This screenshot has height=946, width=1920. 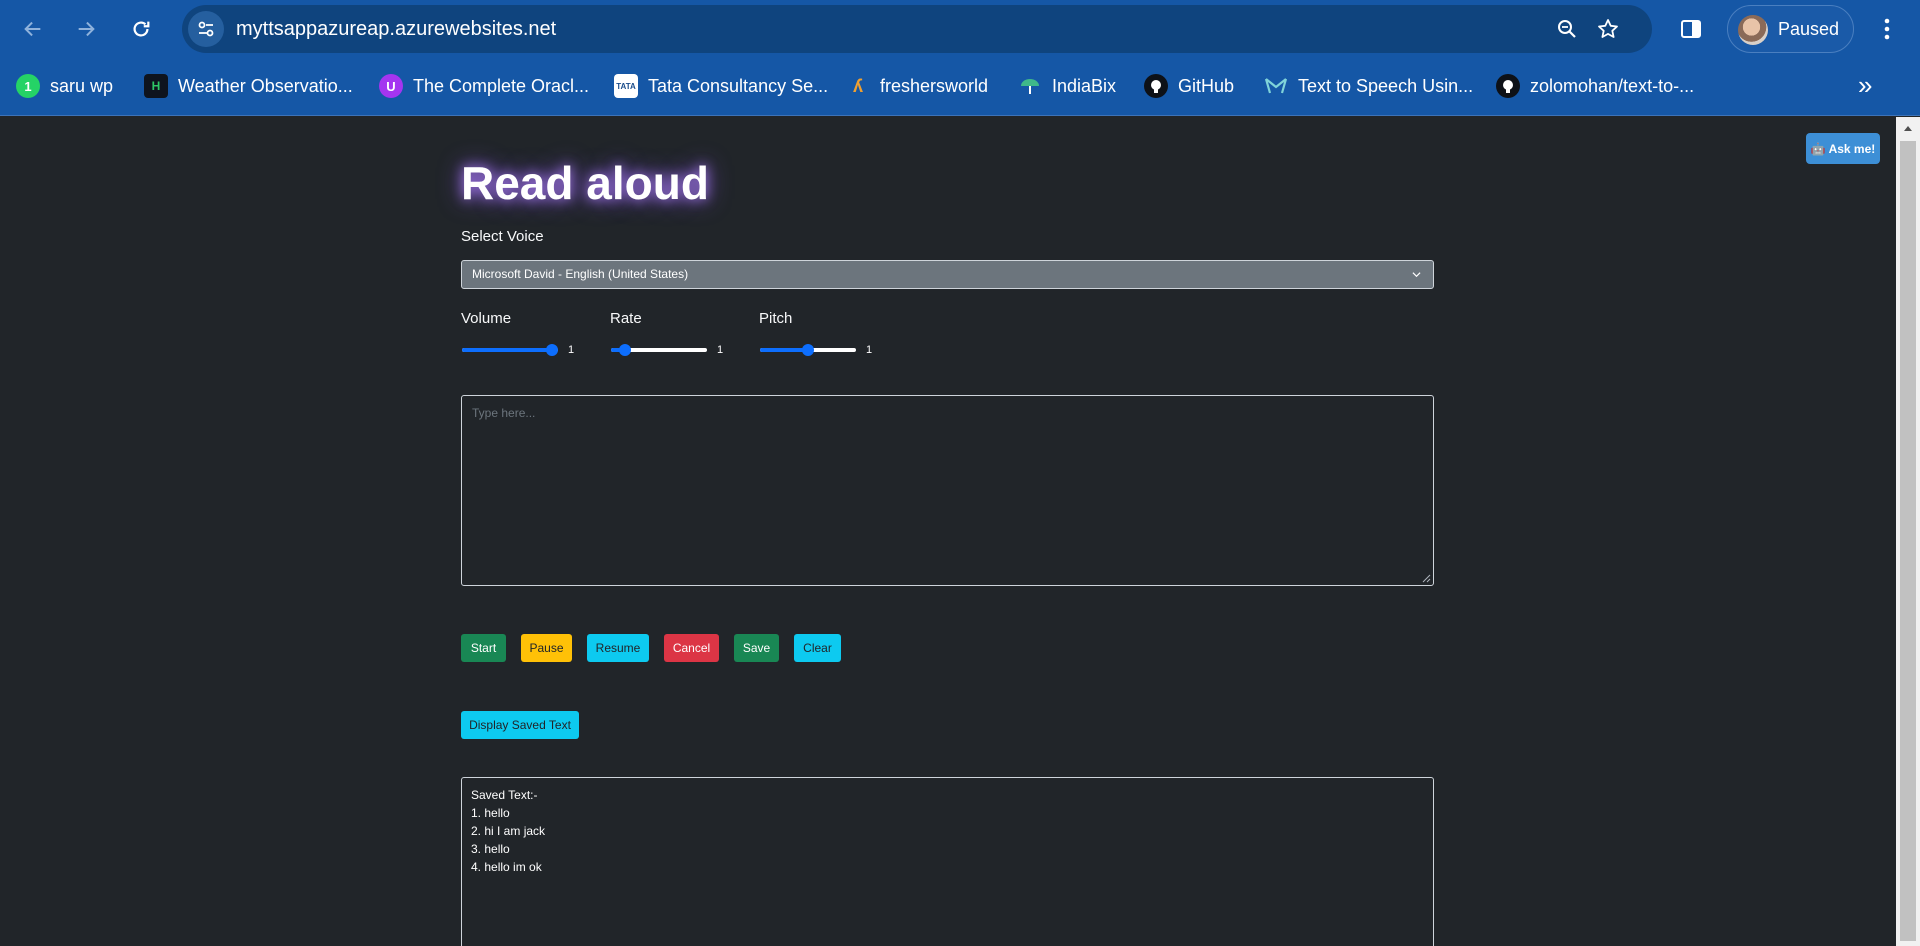 I want to click on site-info-button, so click(x=206, y=29).